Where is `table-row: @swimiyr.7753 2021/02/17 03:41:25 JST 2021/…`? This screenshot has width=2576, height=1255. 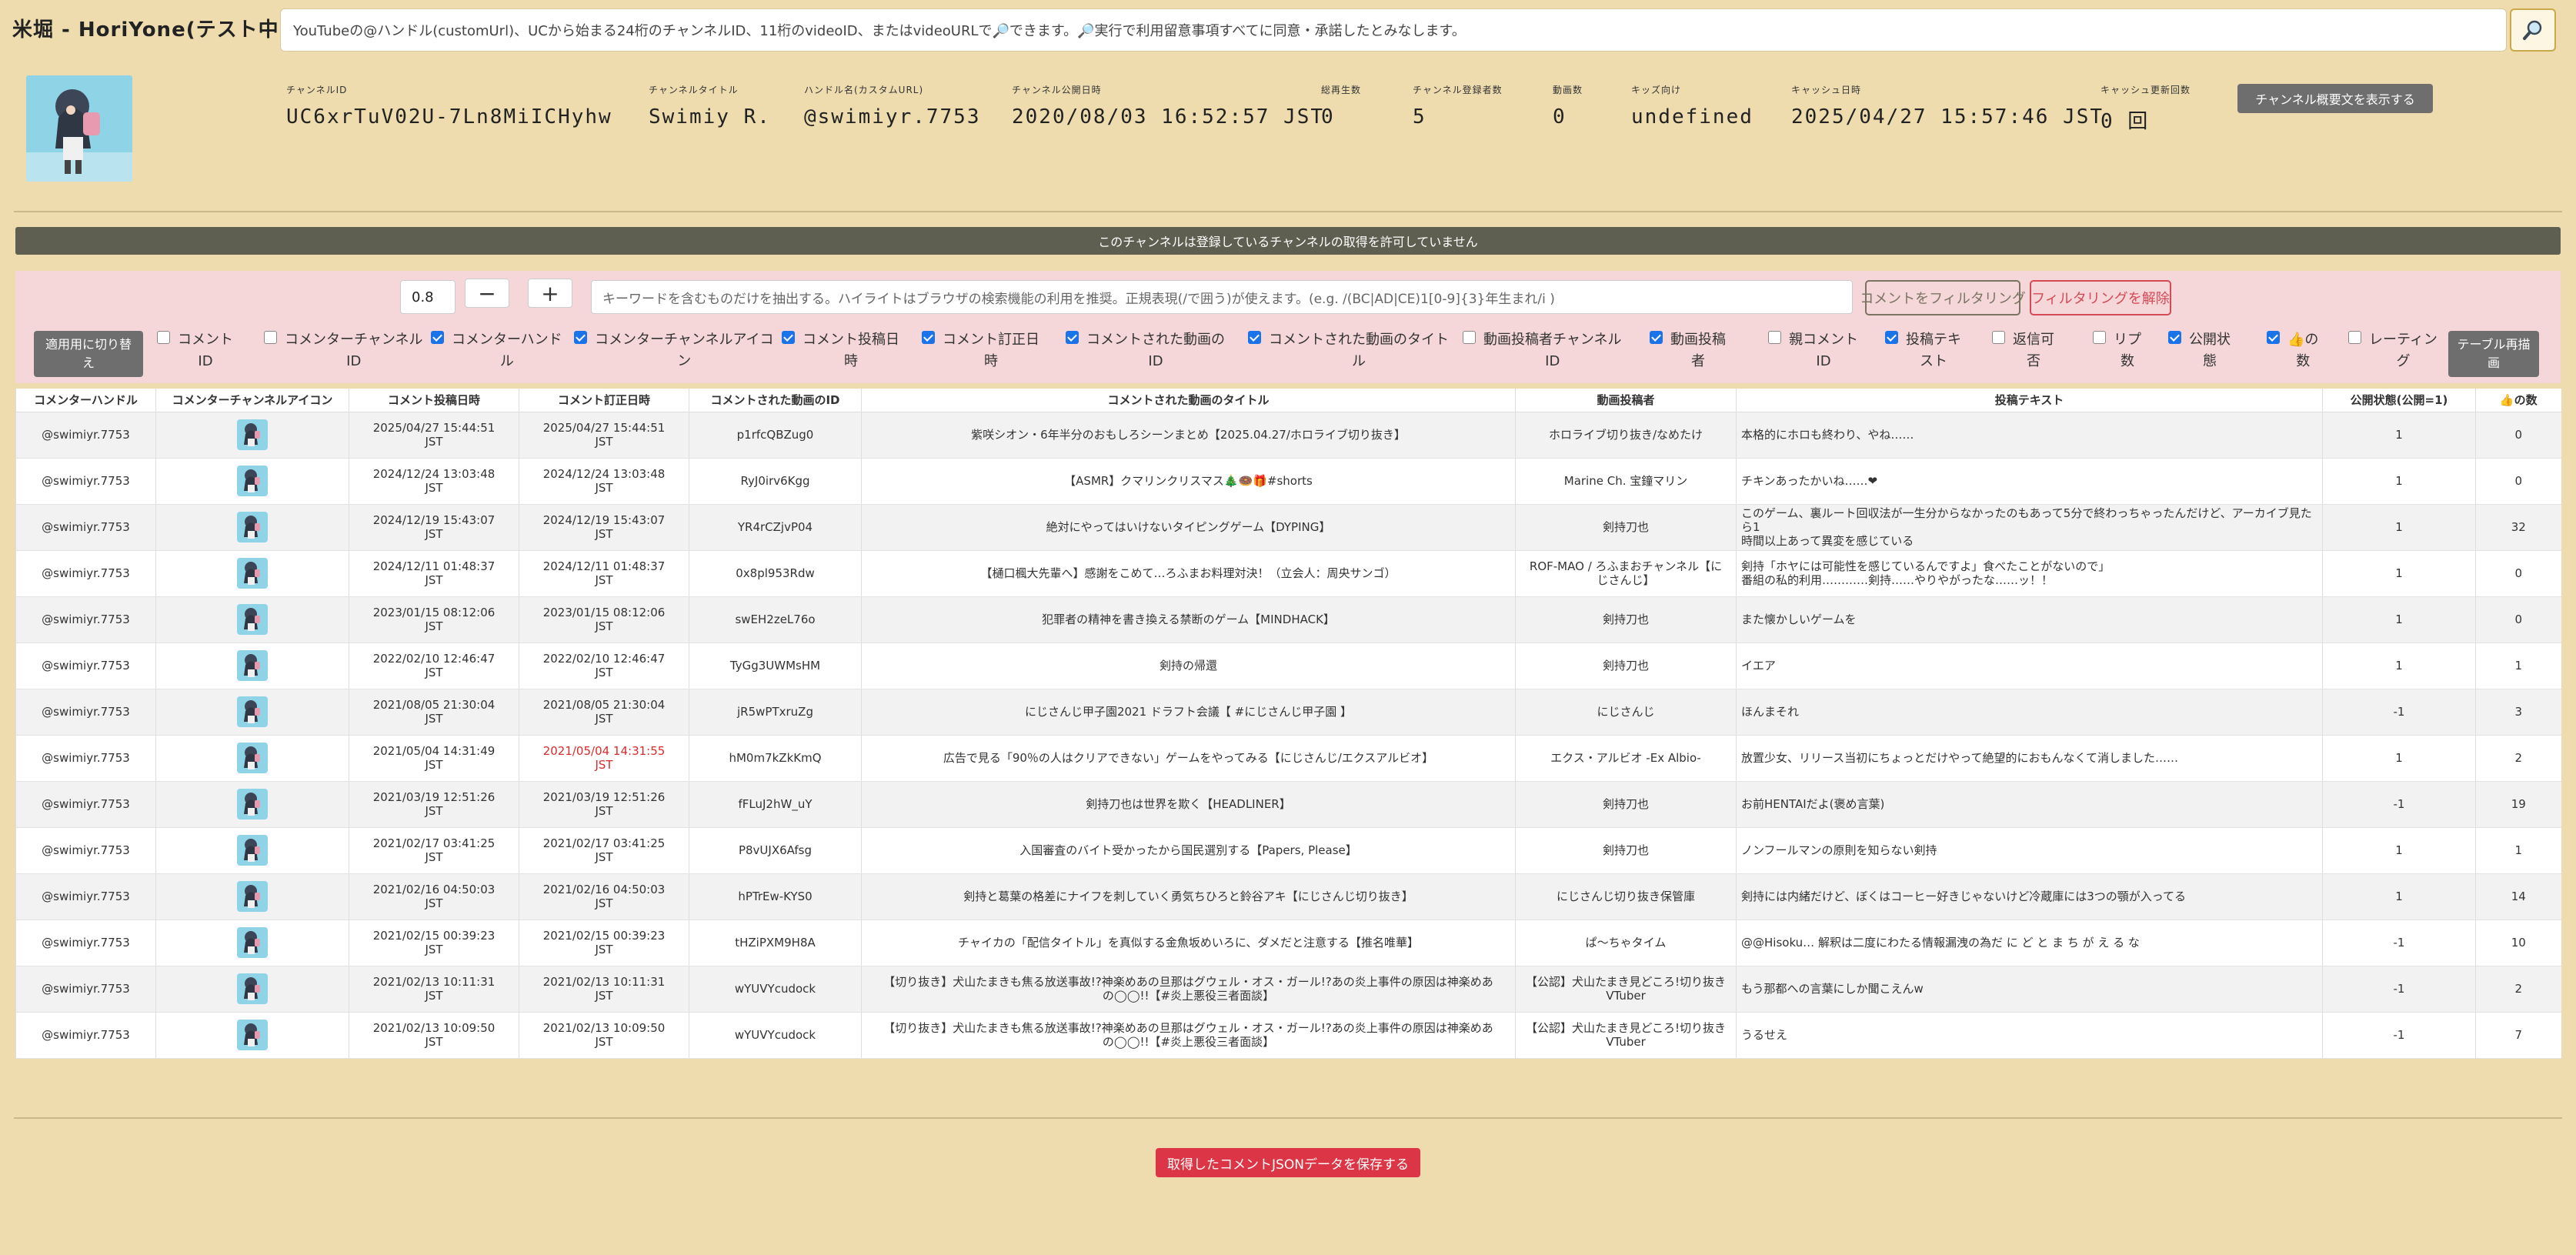
table-row: @swimiyr.7753 2021/02/17 03:41:25 JST 2021/… is located at coordinates (1288, 851).